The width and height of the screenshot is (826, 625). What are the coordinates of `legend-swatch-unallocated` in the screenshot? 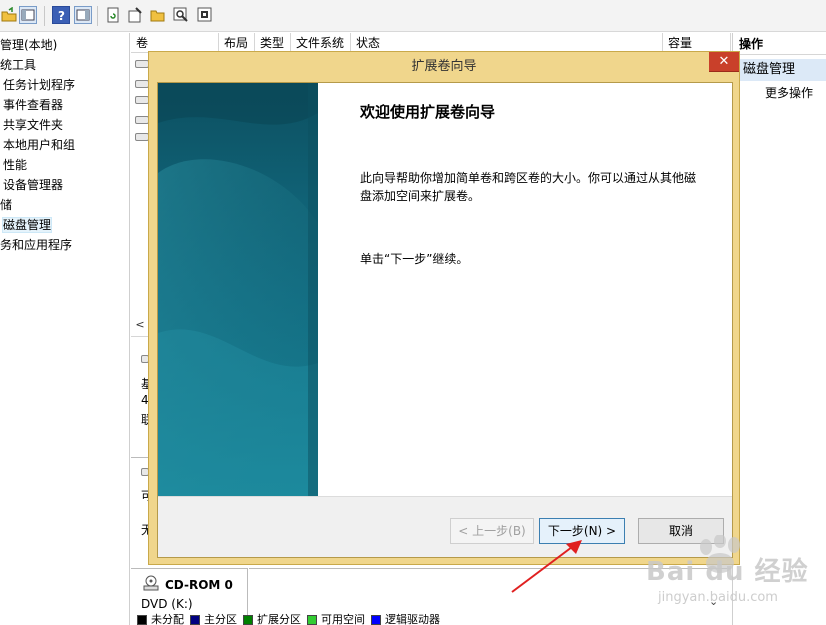 It's located at (142, 620).